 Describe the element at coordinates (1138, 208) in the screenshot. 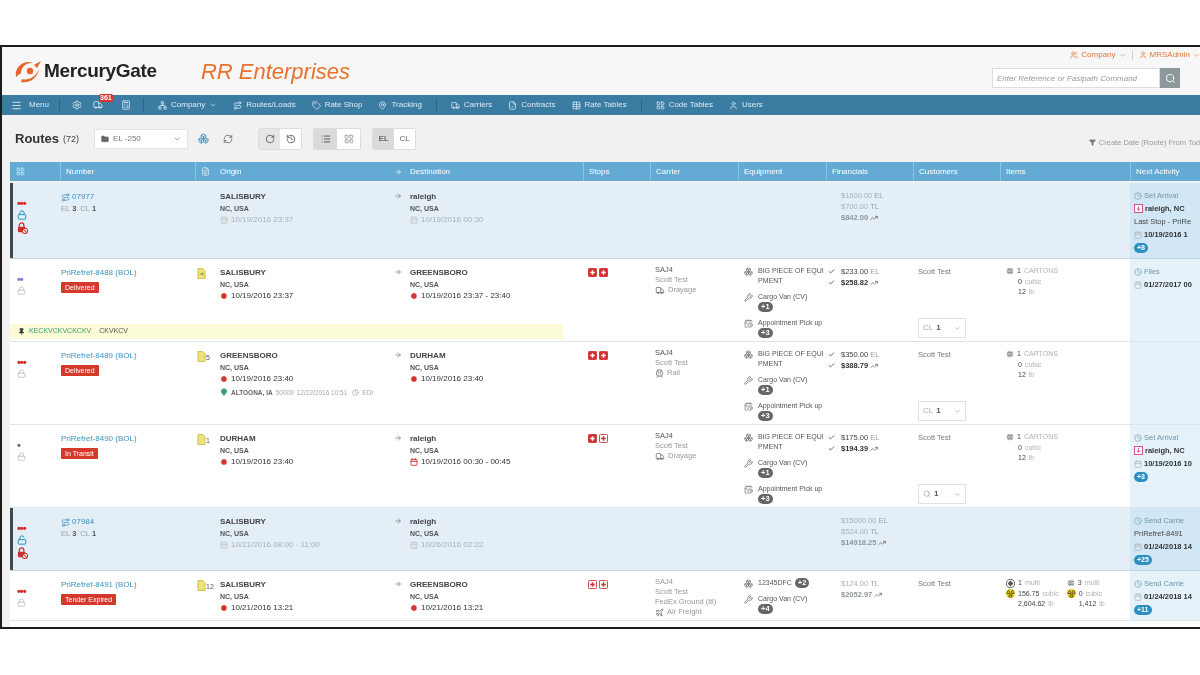

I see `arrival-marker-icon` at that location.